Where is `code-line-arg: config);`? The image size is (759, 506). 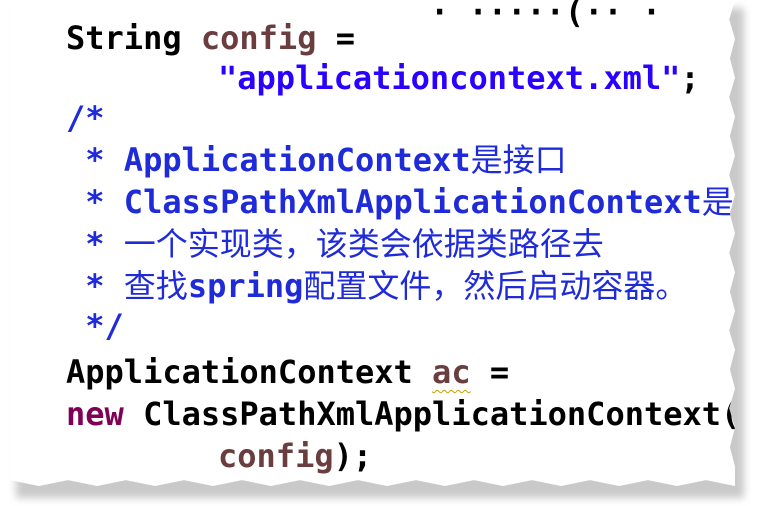 code-line-arg: config); is located at coordinates (295, 456).